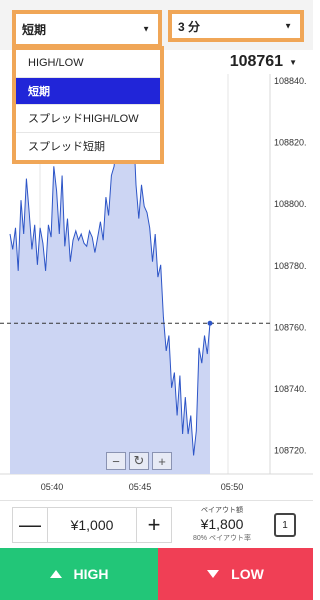 This screenshot has width=320, height=600. Describe the element at coordinates (91, 574) in the screenshot. I see `high-label: HIGH` at that location.